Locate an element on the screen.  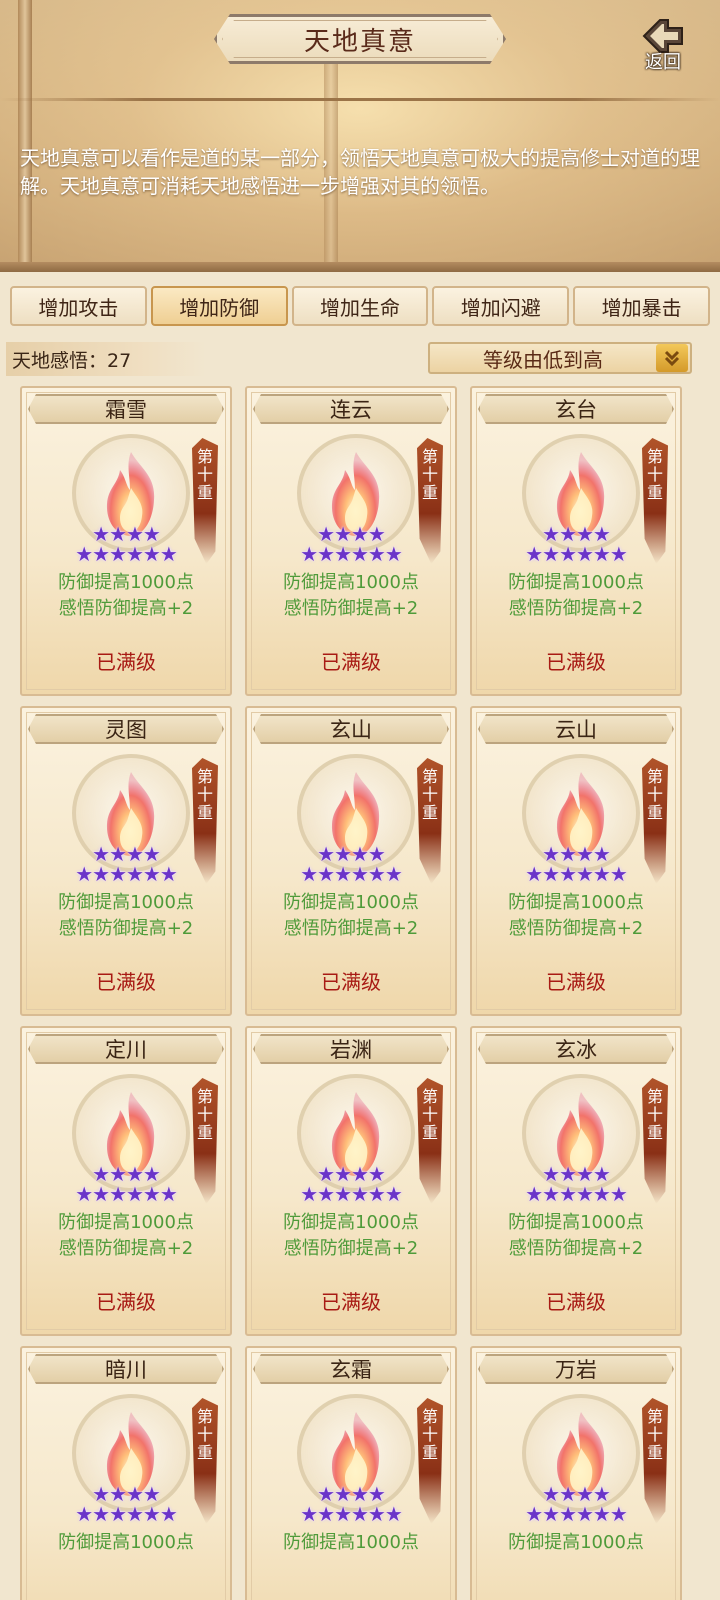
tab-increase-dodge: 增加闪避 is located at coordinates (501, 306).